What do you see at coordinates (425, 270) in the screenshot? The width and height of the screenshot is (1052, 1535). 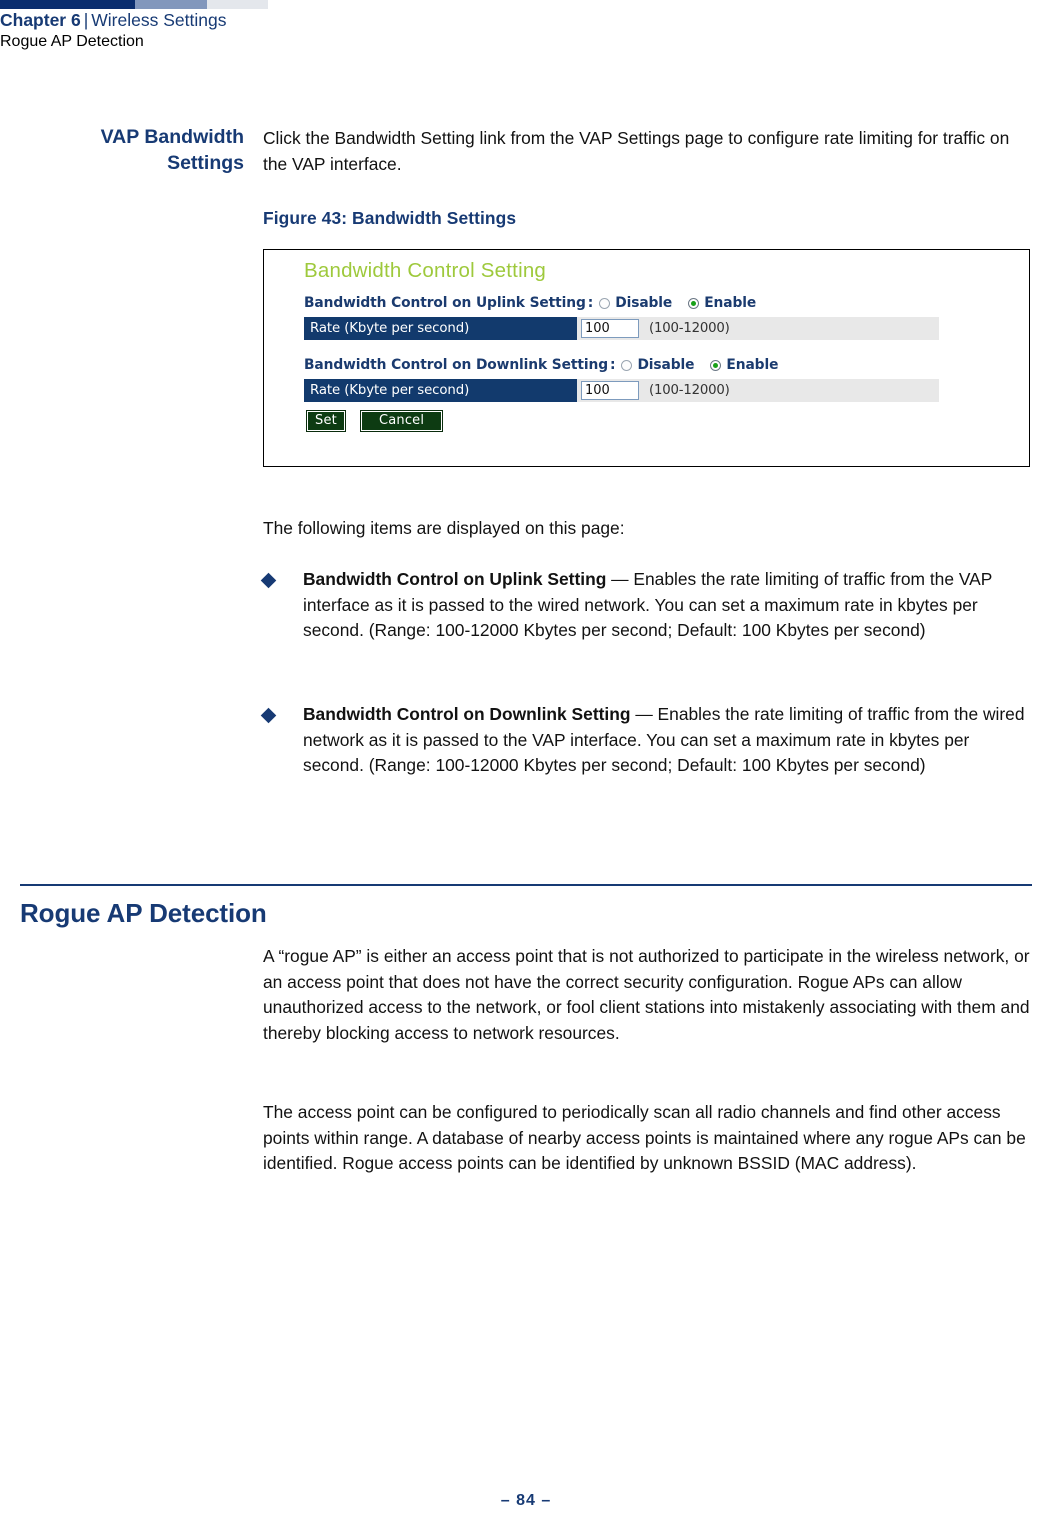 I see `panel-title: Bandwidth Control Setting` at bounding box center [425, 270].